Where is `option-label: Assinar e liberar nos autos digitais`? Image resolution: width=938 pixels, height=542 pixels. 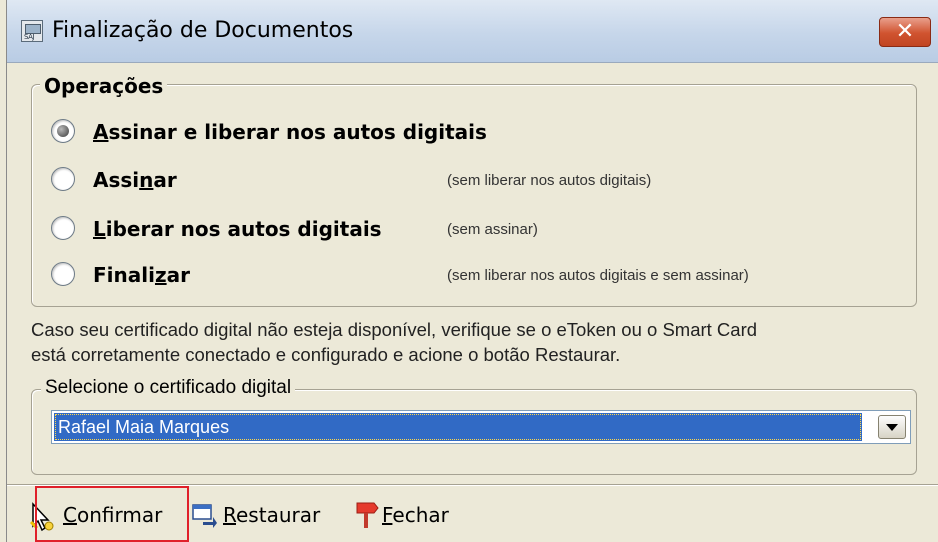
option-label: Assinar e liberar nos autos digitais is located at coordinates (290, 132).